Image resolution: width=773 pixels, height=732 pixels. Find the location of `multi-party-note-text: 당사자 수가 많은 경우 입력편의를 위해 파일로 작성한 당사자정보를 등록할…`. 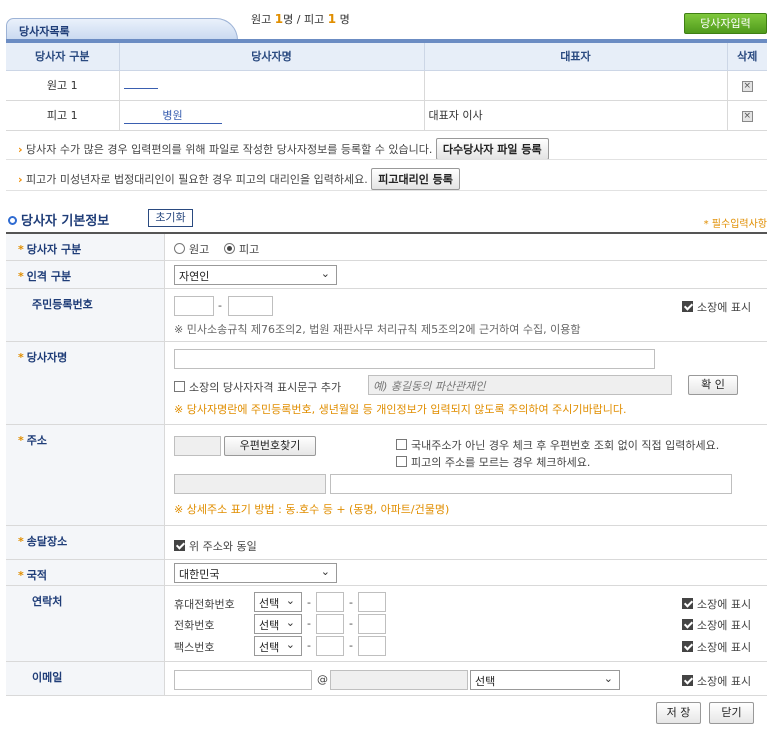

multi-party-note-text: 당사자 수가 많은 경우 입력편의를 위해 파일로 작성한 당사자정보를 등록할… is located at coordinates (229, 149).